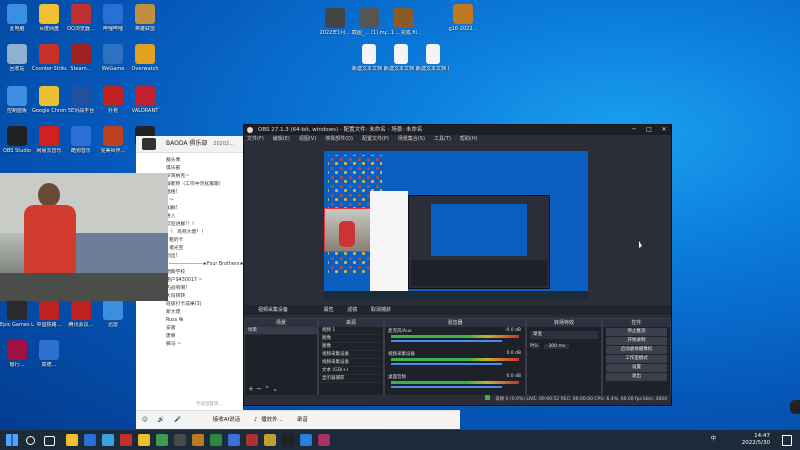 The image size is (800, 450). Describe the element at coordinates (411, 139) in the screenshot. I see `obs-menu-item: 场景集合(S)` at that location.